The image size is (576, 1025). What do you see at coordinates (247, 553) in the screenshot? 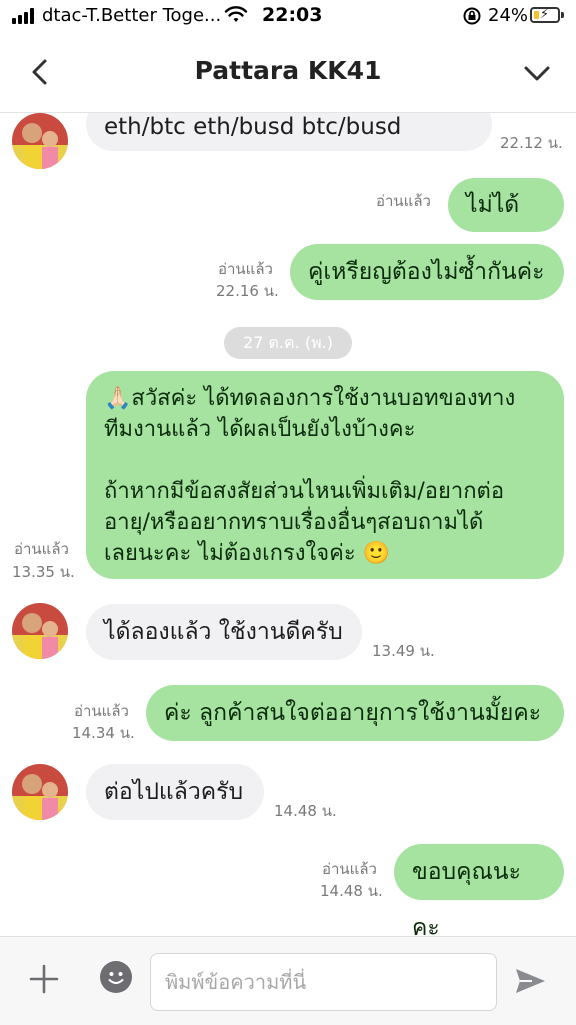
I see `message-line: เลยนะคะ ไม่ต้องเกรงใจค่ะ 🙂` at bounding box center [247, 553].